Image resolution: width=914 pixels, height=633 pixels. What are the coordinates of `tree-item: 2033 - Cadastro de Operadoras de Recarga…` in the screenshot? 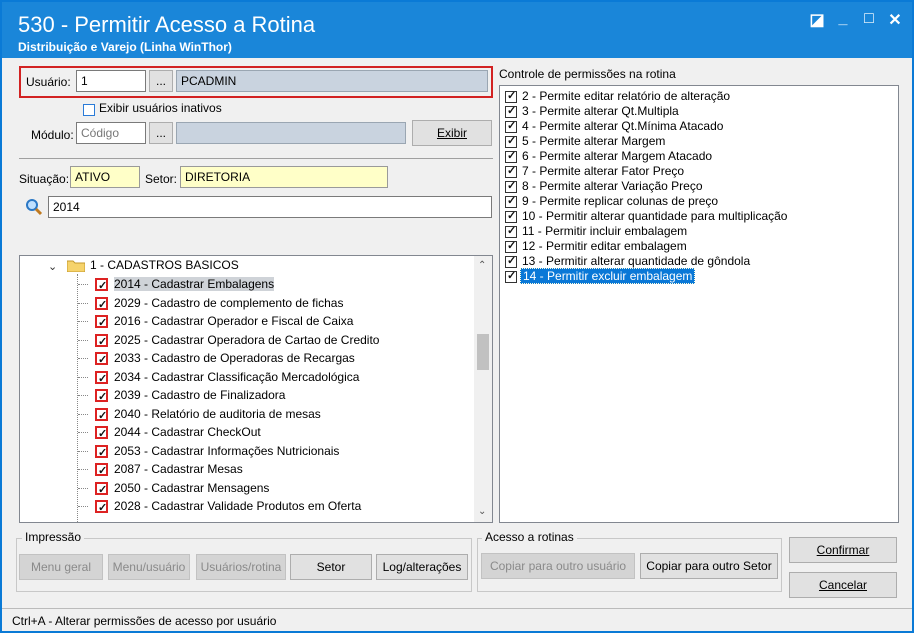 It's located at (216, 359).